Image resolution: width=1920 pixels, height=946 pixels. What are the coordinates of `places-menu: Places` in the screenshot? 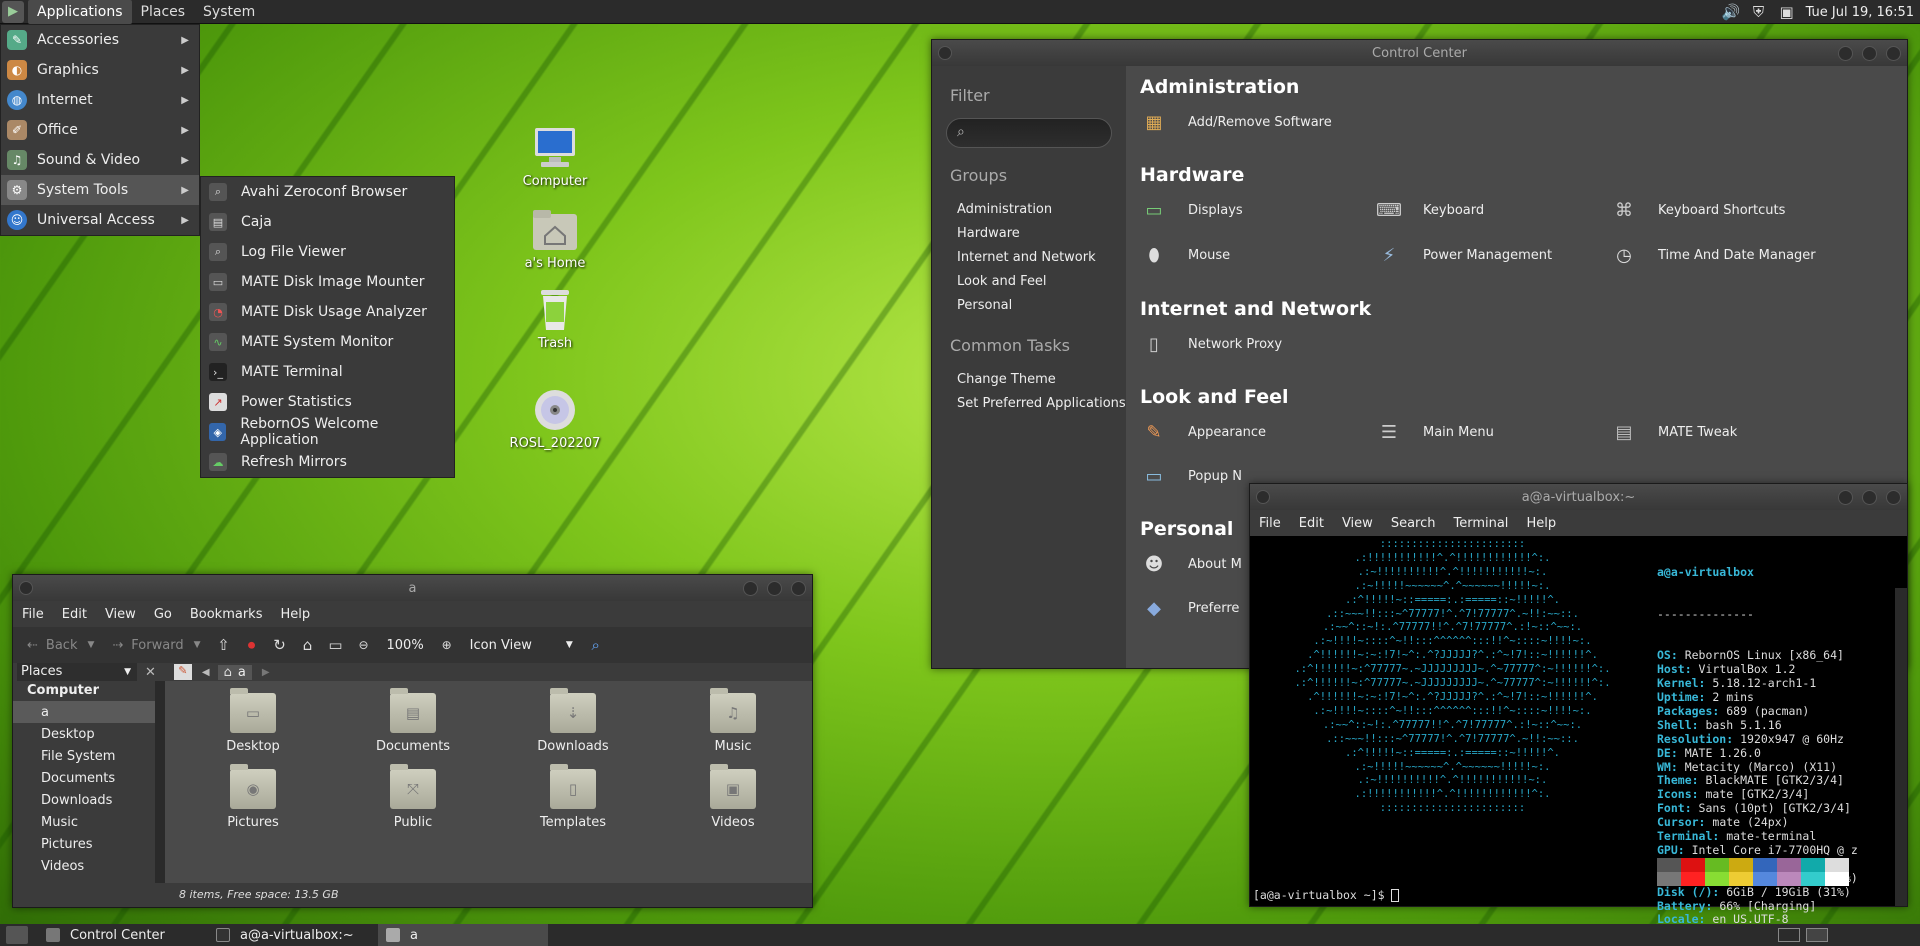 It's located at (163, 12).